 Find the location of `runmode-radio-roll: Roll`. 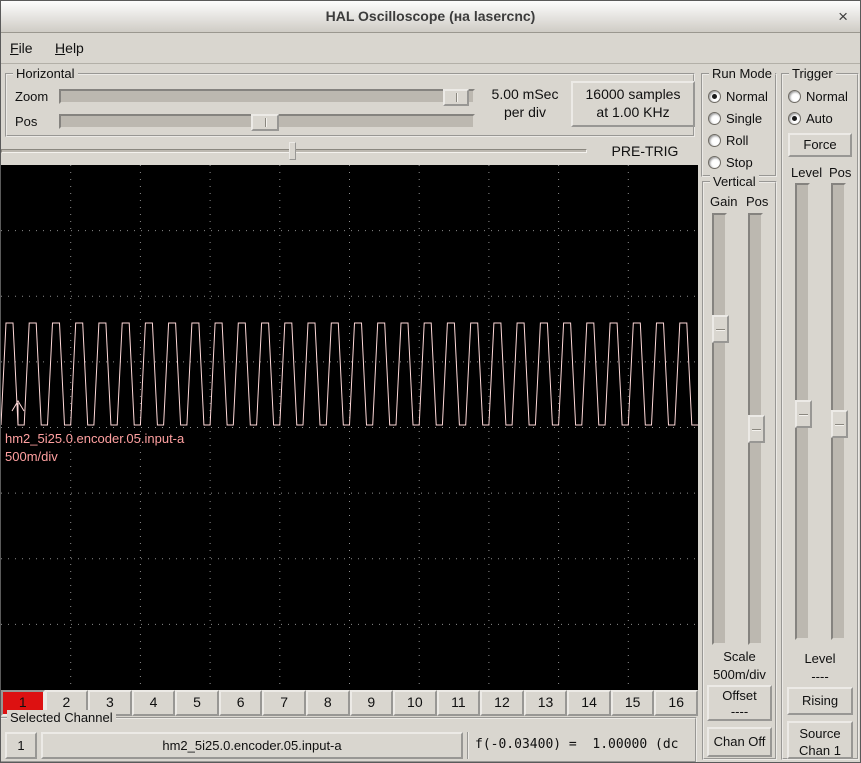

runmode-radio-roll: Roll is located at coordinates (728, 140).